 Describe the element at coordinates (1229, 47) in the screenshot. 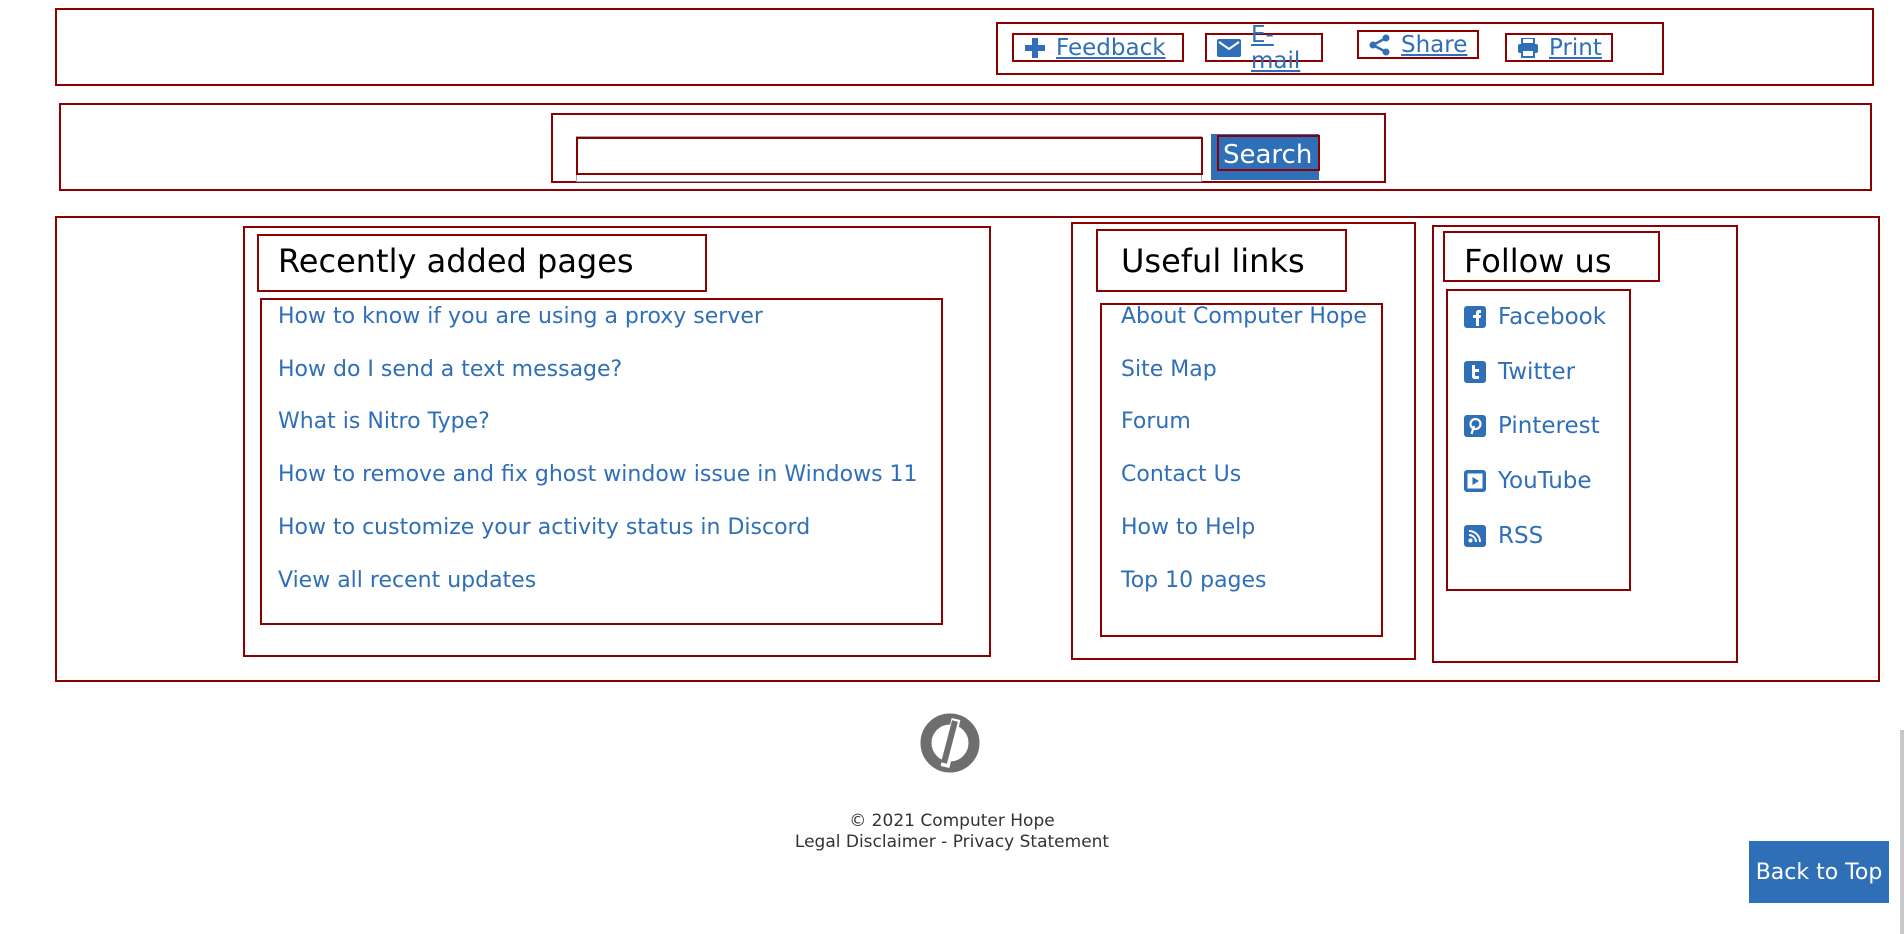

I see `envelope-icon` at that location.